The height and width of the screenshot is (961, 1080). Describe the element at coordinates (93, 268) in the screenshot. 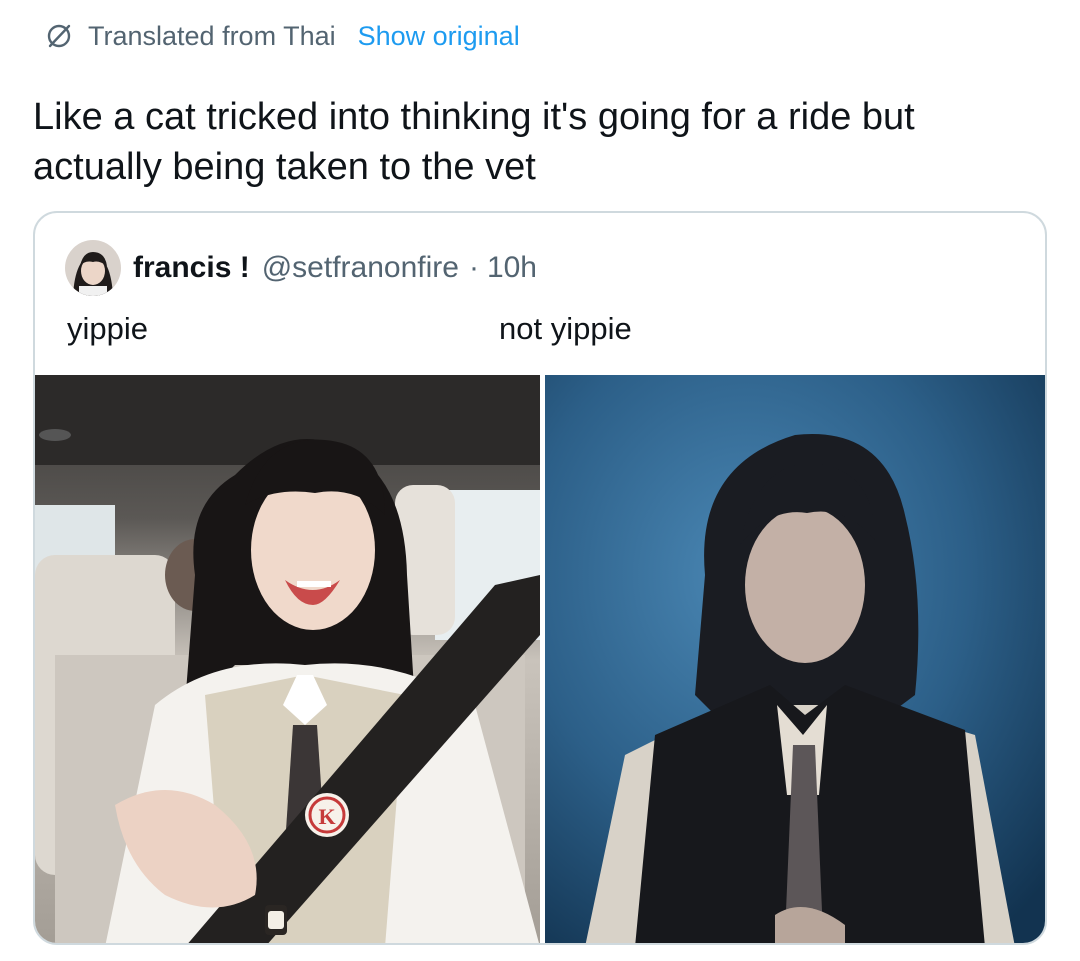

I see `avatar` at that location.